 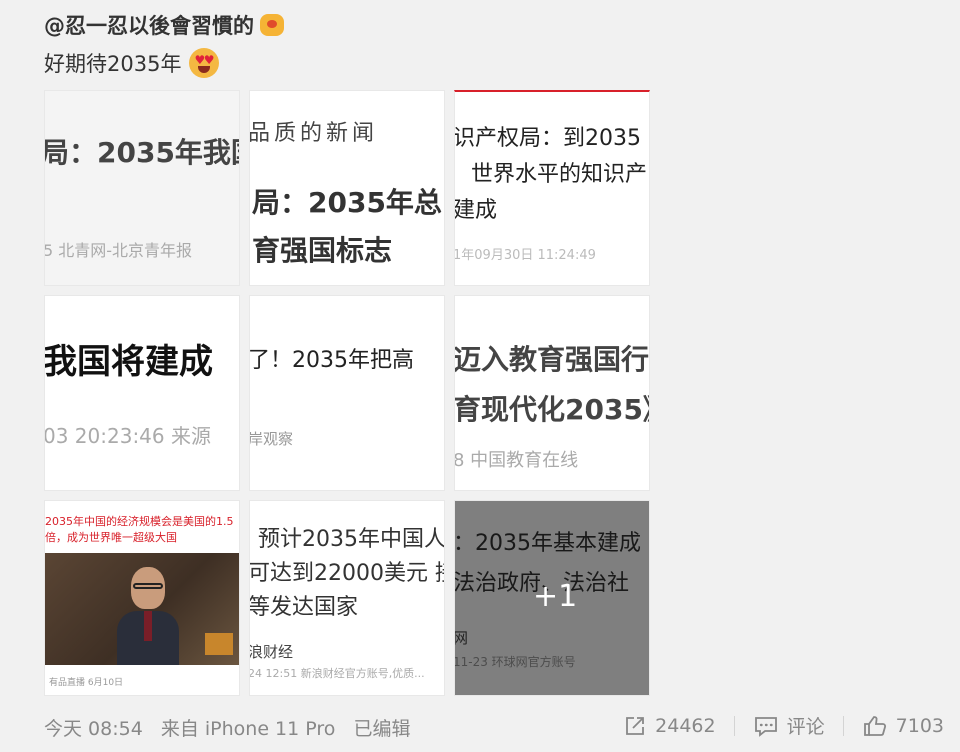 What do you see at coordinates (111, 537) in the screenshot?
I see `tile-text: 倍，成为世界唯一超级大国` at bounding box center [111, 537].